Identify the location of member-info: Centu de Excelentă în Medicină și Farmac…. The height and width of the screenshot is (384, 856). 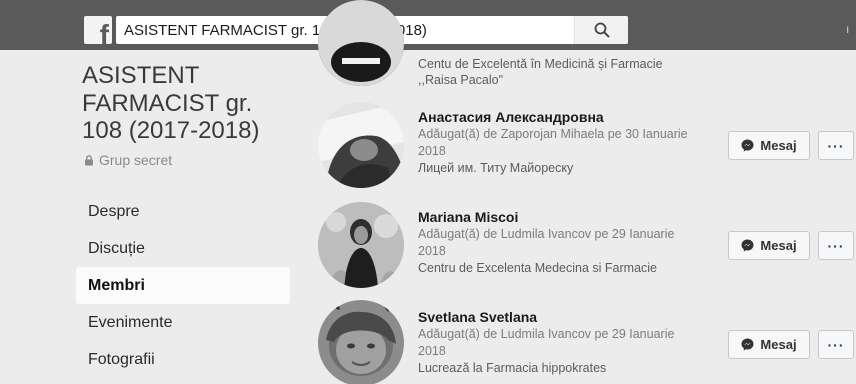
(568, 73).